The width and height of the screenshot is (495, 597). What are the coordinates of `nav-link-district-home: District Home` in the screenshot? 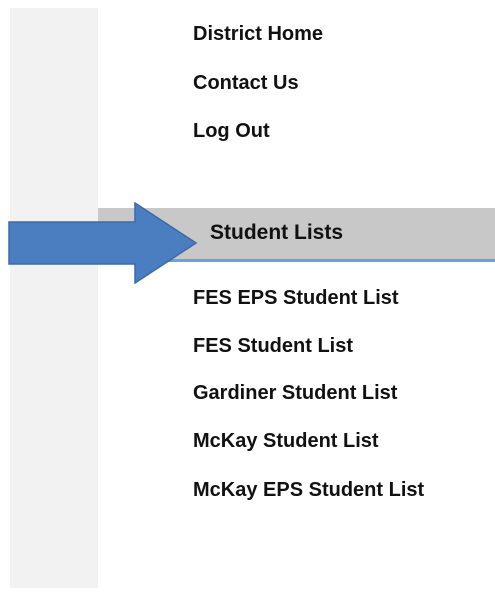 It's located at (258, 34).